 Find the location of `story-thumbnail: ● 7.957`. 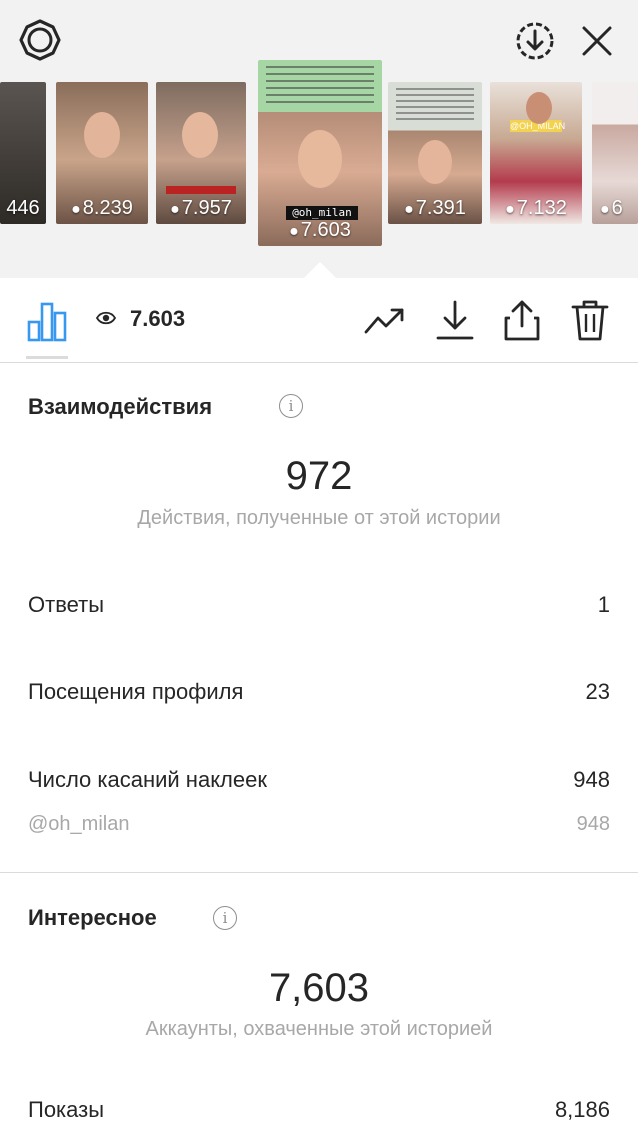

story-thumbnail: ● 7.957 is located at coordinates (201, 153).